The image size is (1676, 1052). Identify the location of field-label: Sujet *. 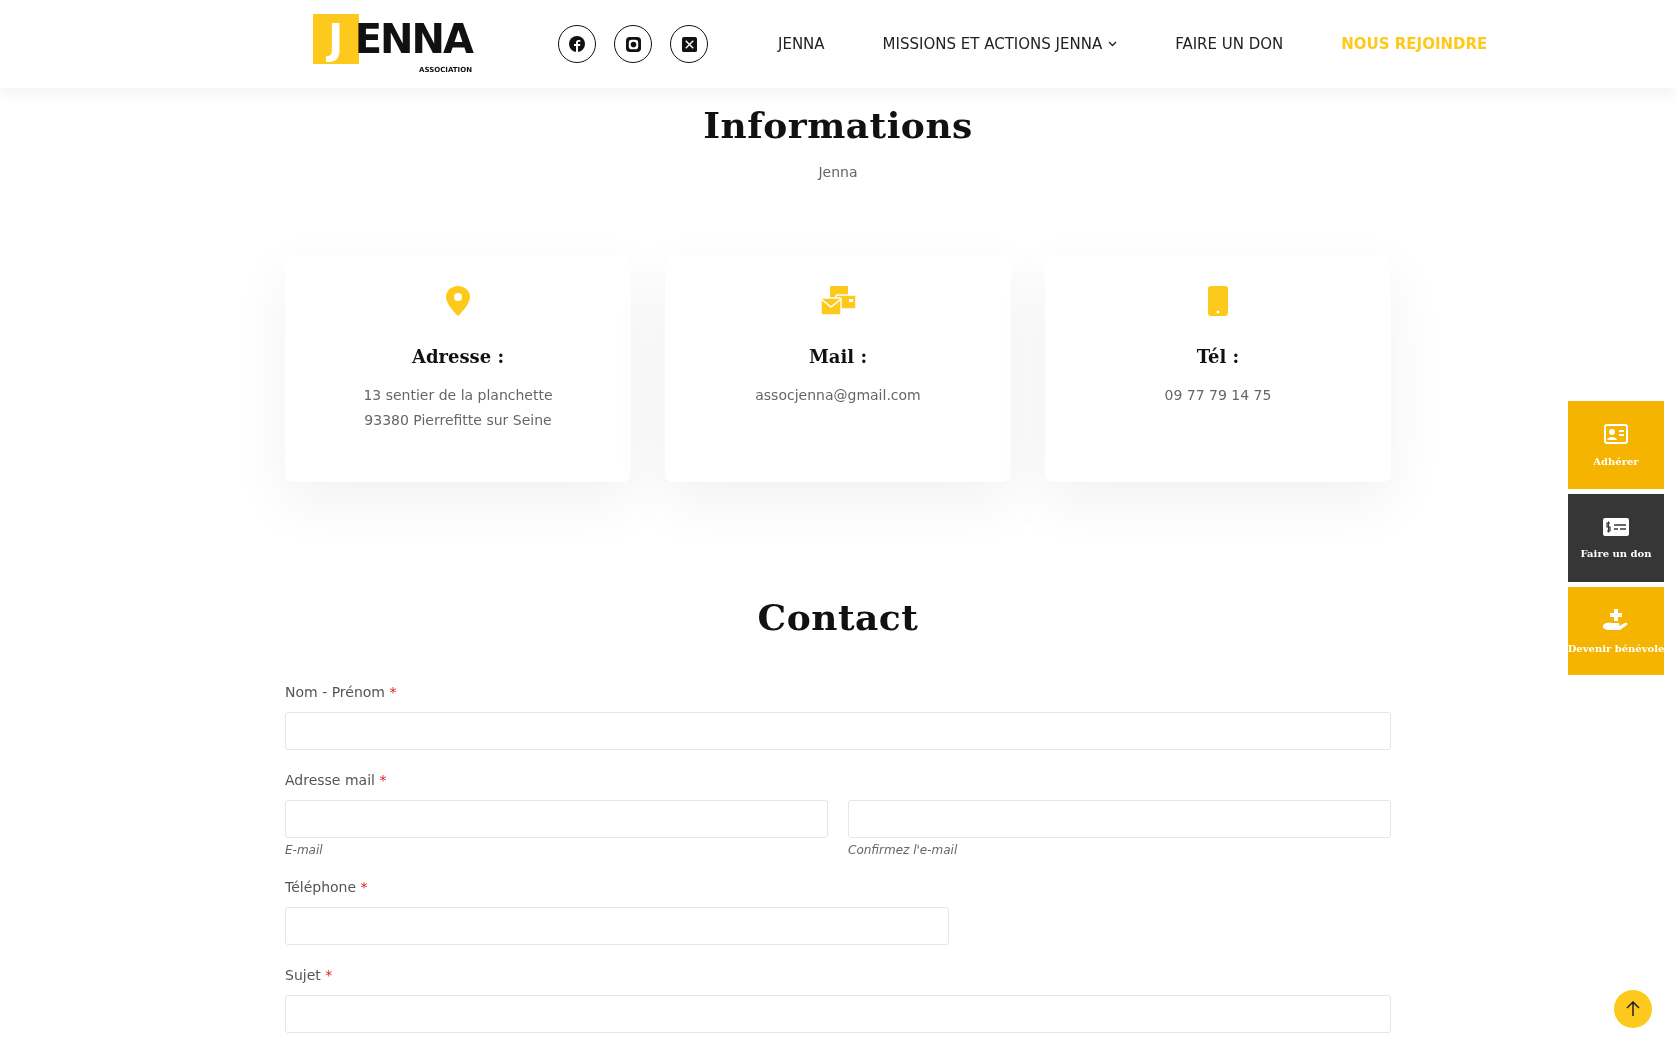
(309, 975).